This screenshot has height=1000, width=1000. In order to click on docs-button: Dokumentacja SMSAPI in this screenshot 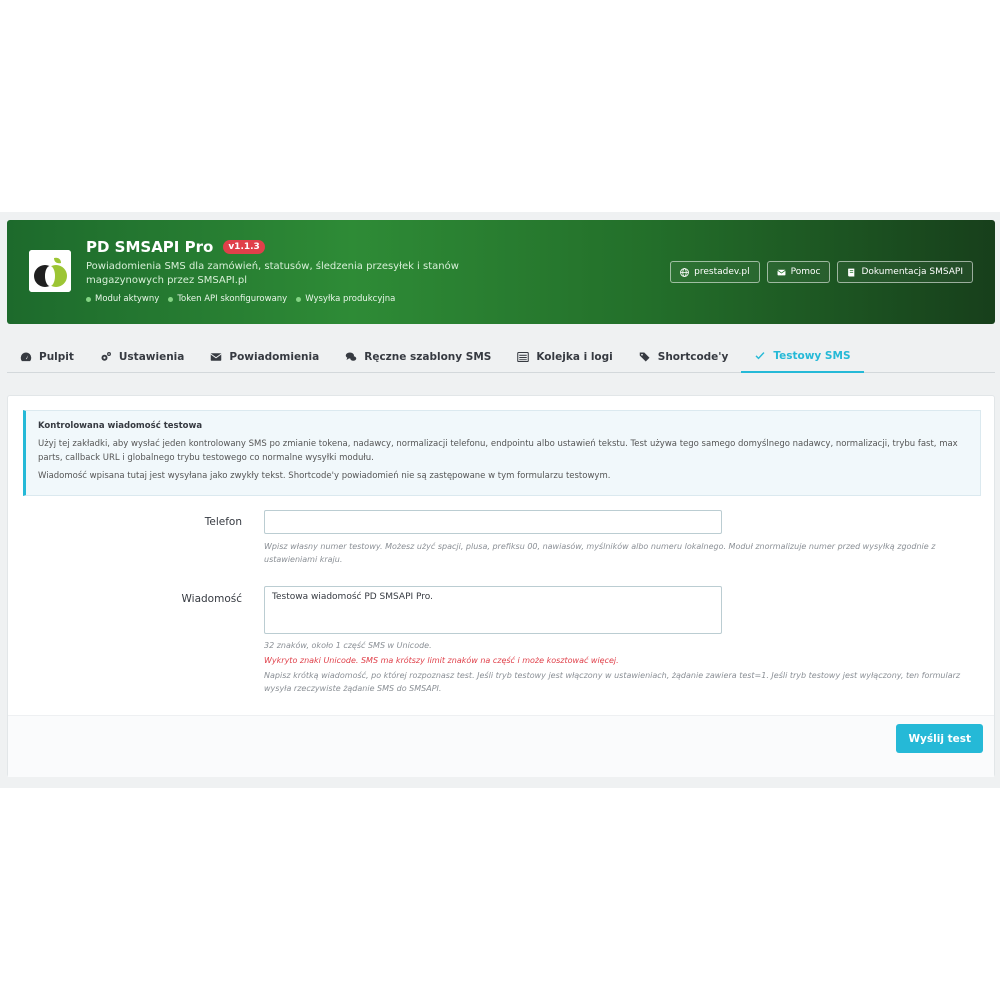, I will do `click(905, 272)`.